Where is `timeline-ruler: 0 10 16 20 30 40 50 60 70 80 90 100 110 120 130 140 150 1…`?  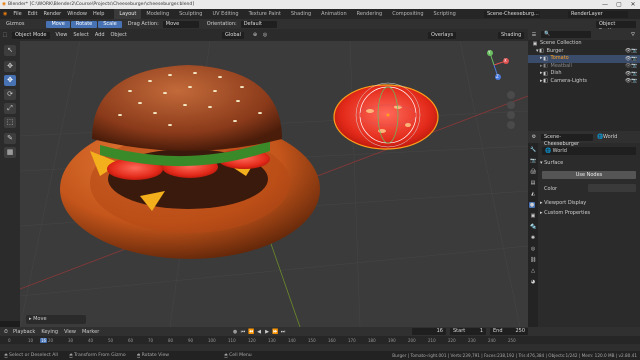
timeline-ruler: 0 10 16 20 30 40 50 60 70 80 90 100 110 120 130 140 150 1… is located at coordinates (320, 343).